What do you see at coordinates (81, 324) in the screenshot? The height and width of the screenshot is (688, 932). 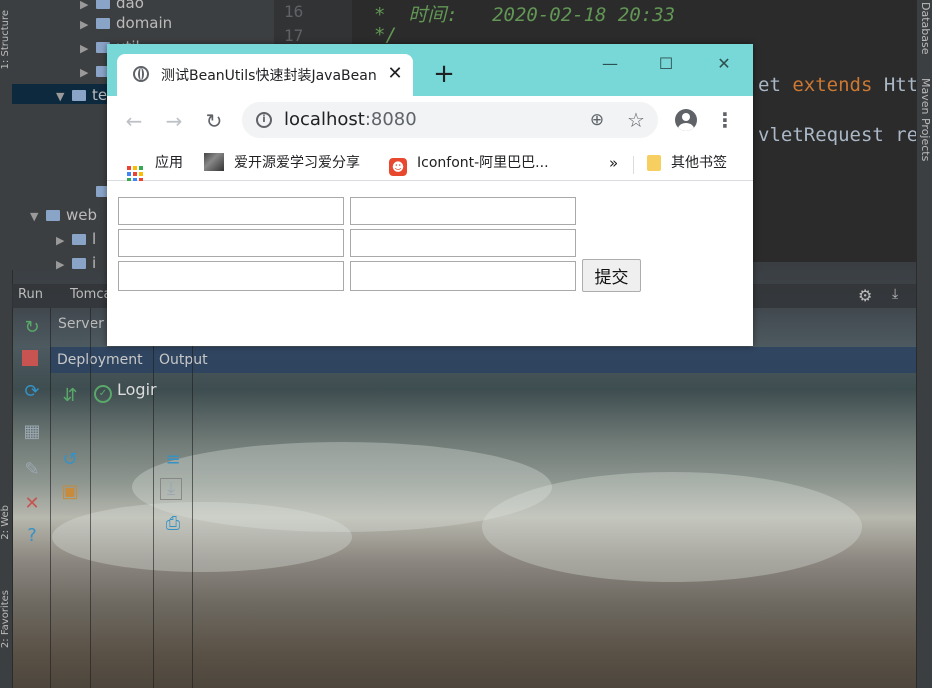 I see `server-tab: Server` at bounding box center [81, 324].